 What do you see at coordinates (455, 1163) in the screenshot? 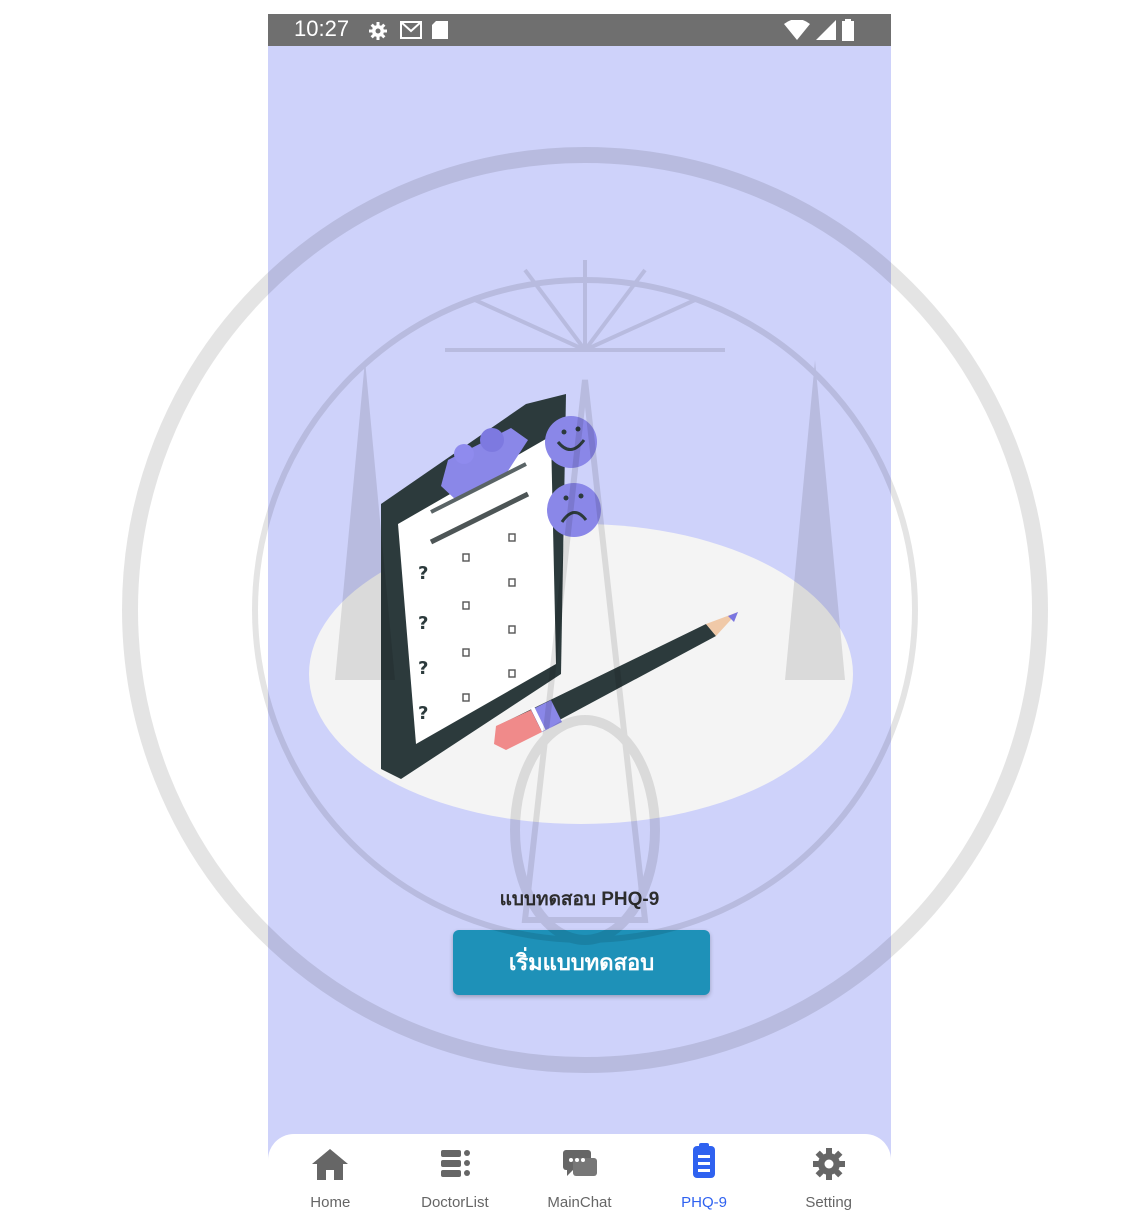
I see `list-icon` at bounding box center [455, 1163].